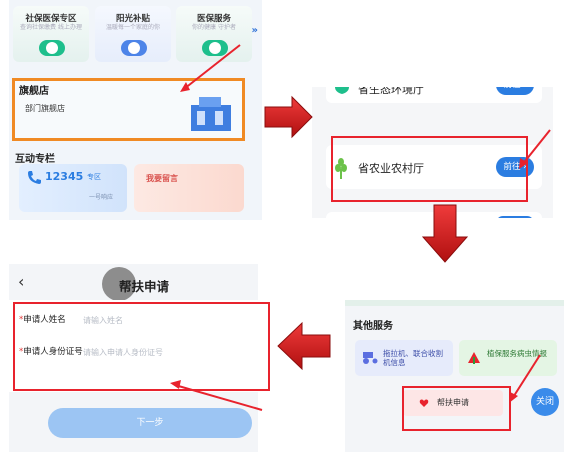  What do you see at coordinates (445, 233) in the screenshot?
I see `down-arrow-icon` at bounding box center [445, 233].